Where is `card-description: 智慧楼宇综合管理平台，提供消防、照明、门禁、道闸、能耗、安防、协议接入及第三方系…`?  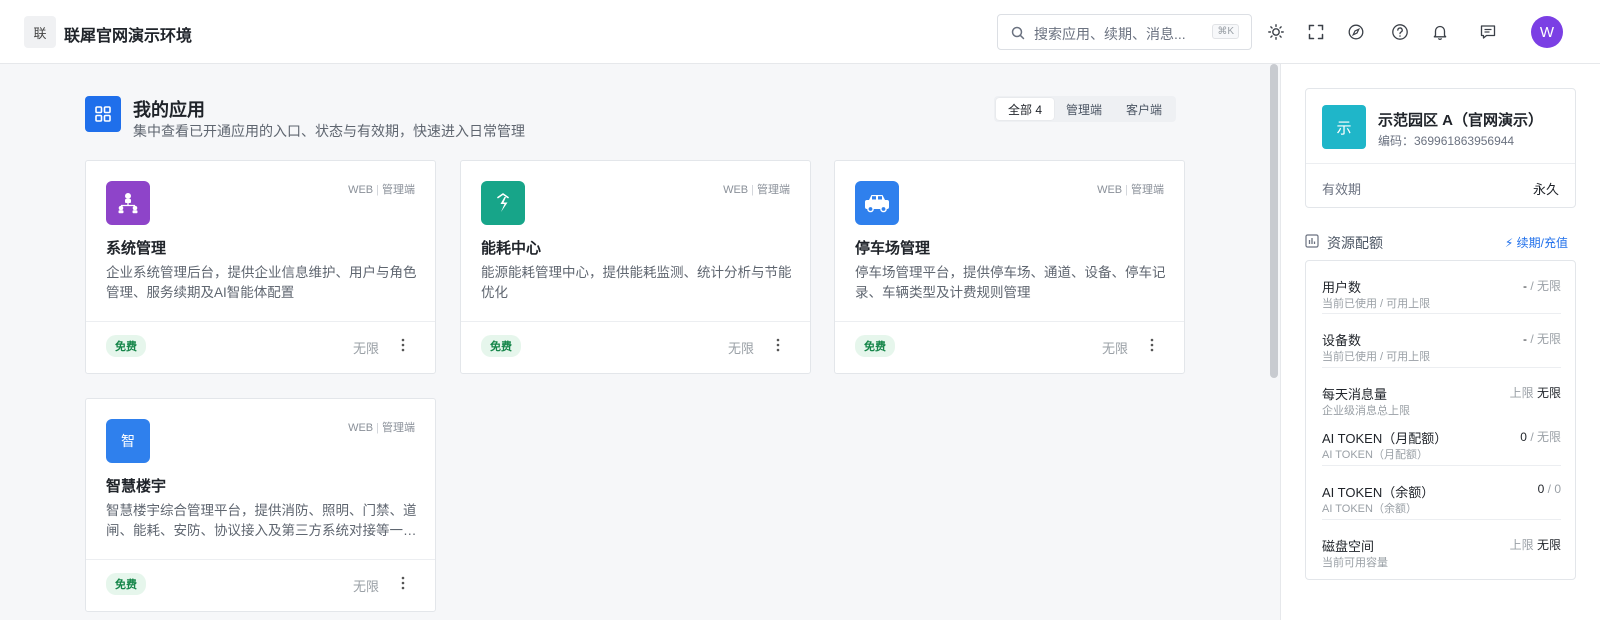
card-description: 智慧楼宇综合管理平台，提供消防、照明、门禁、道闸、能耗、安防、协议接入及第三方系… is located at coordinates (261, 520).